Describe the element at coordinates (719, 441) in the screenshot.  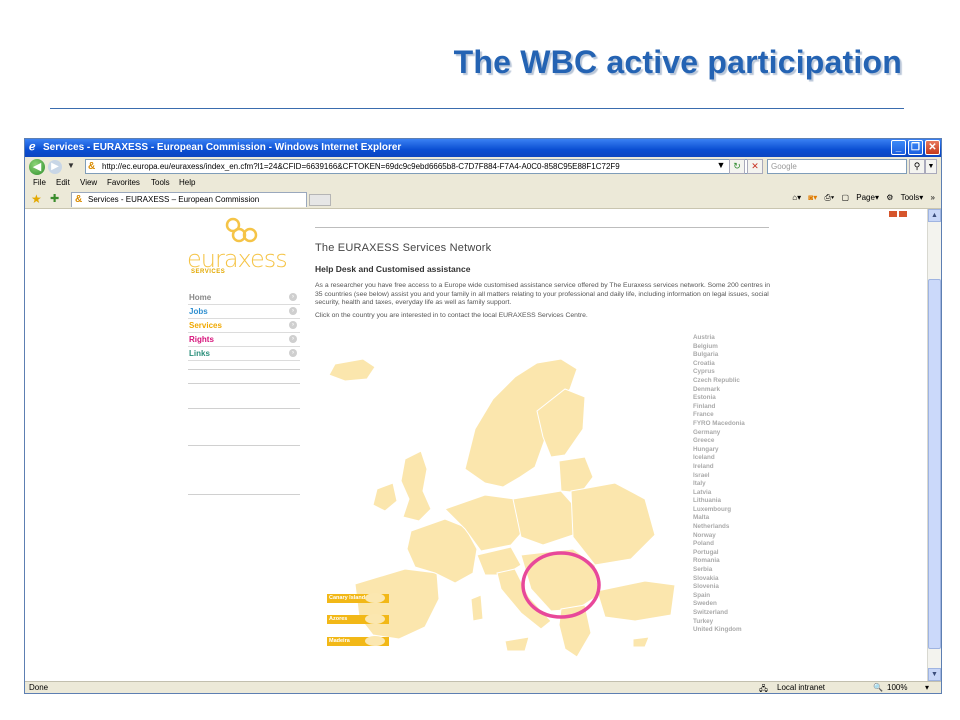
I see `country-link: Greece` at that location.